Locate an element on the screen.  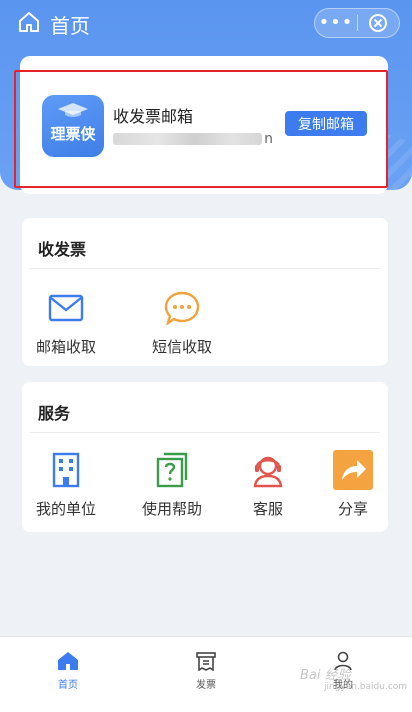
customer-service-item: 客服 is located at coordinates (268, 485).